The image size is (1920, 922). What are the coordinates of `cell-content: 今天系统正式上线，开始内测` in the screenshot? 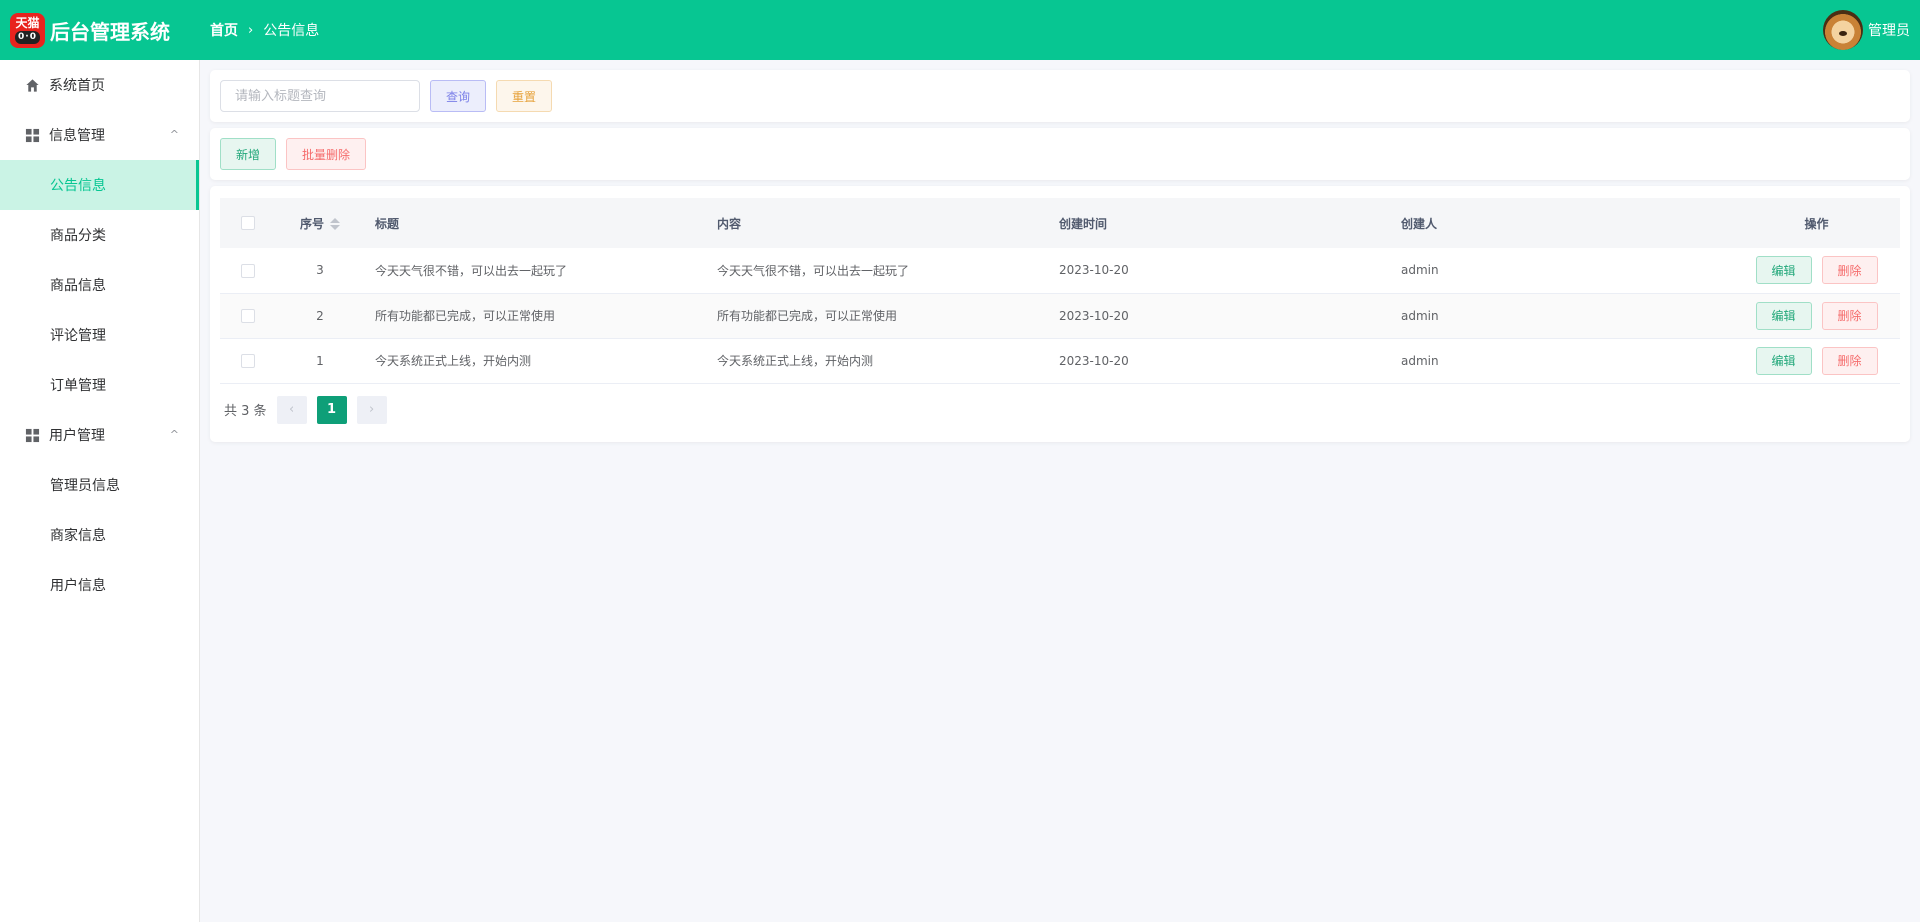 It's located at (795, 361).